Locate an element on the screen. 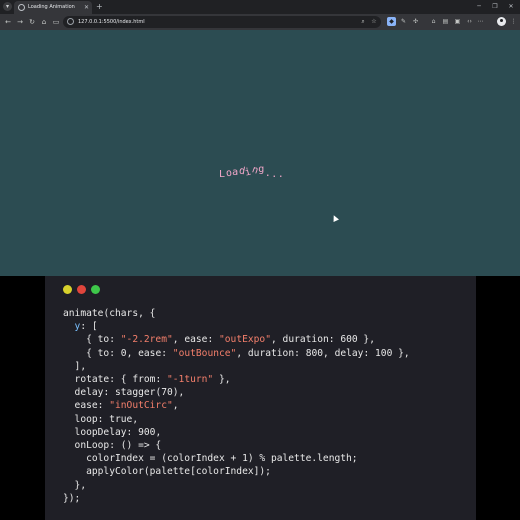 This screenshot has height=520, width=520. site-info-icon is located at coordinates (70, 21).